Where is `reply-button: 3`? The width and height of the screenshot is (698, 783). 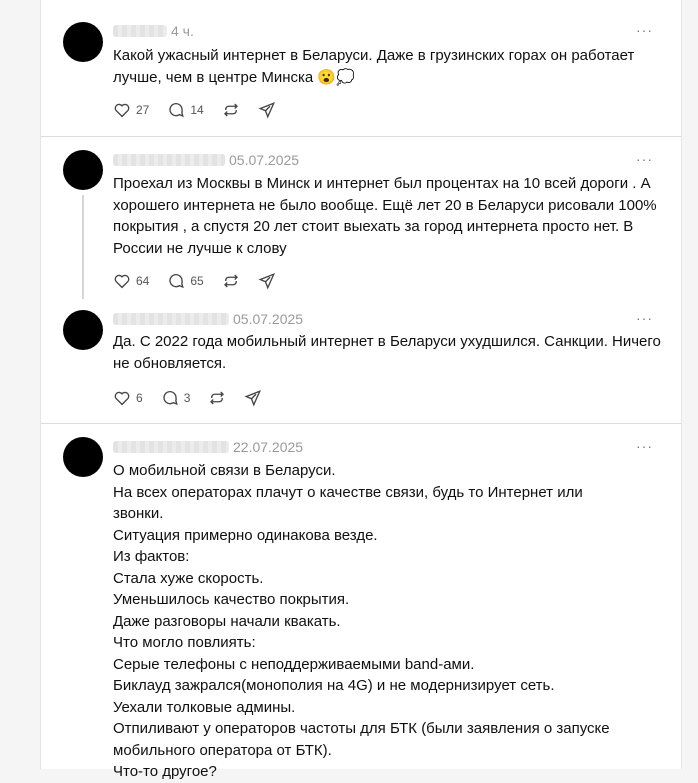
reply-button: 3 is located at coordinates (176, 398).